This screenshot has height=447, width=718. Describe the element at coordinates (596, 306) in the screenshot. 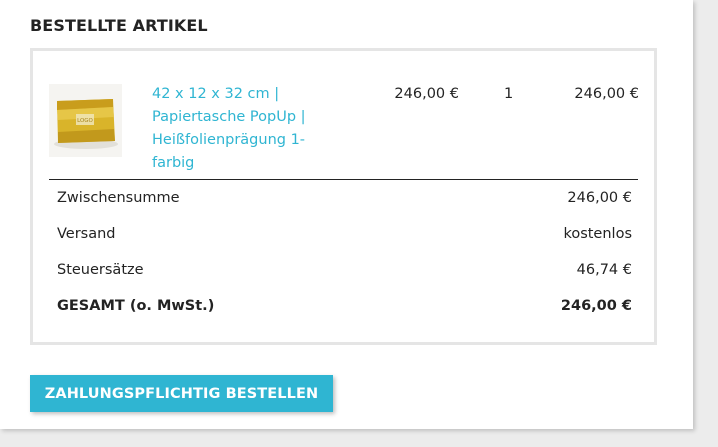

I see `total-value: 246,00 €` at that location.